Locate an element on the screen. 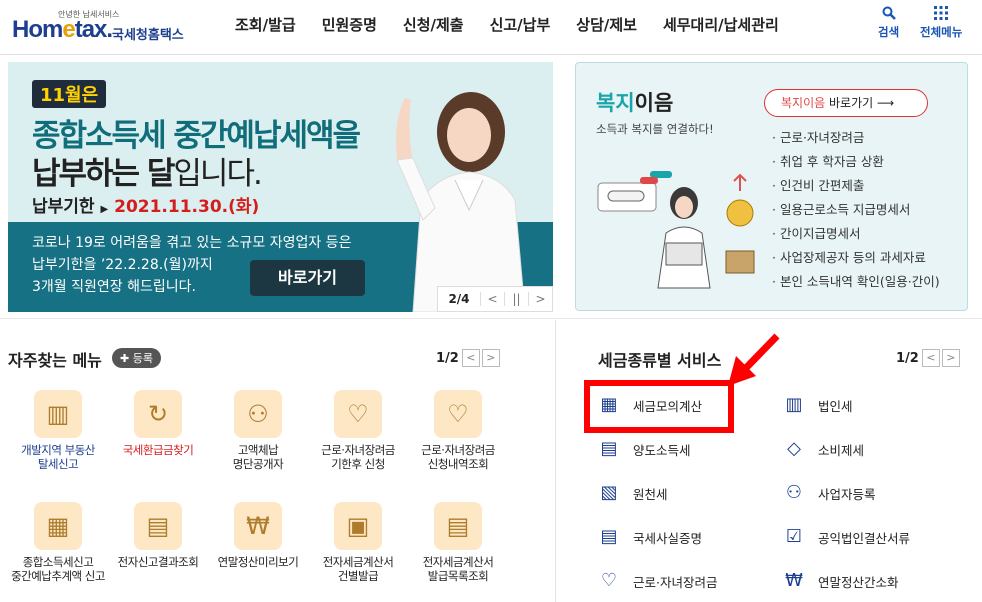 This screenshot has width=982, height=602. fav-label: 전자세금계산서 발급목록조회 is located at coordinates (458, 569).